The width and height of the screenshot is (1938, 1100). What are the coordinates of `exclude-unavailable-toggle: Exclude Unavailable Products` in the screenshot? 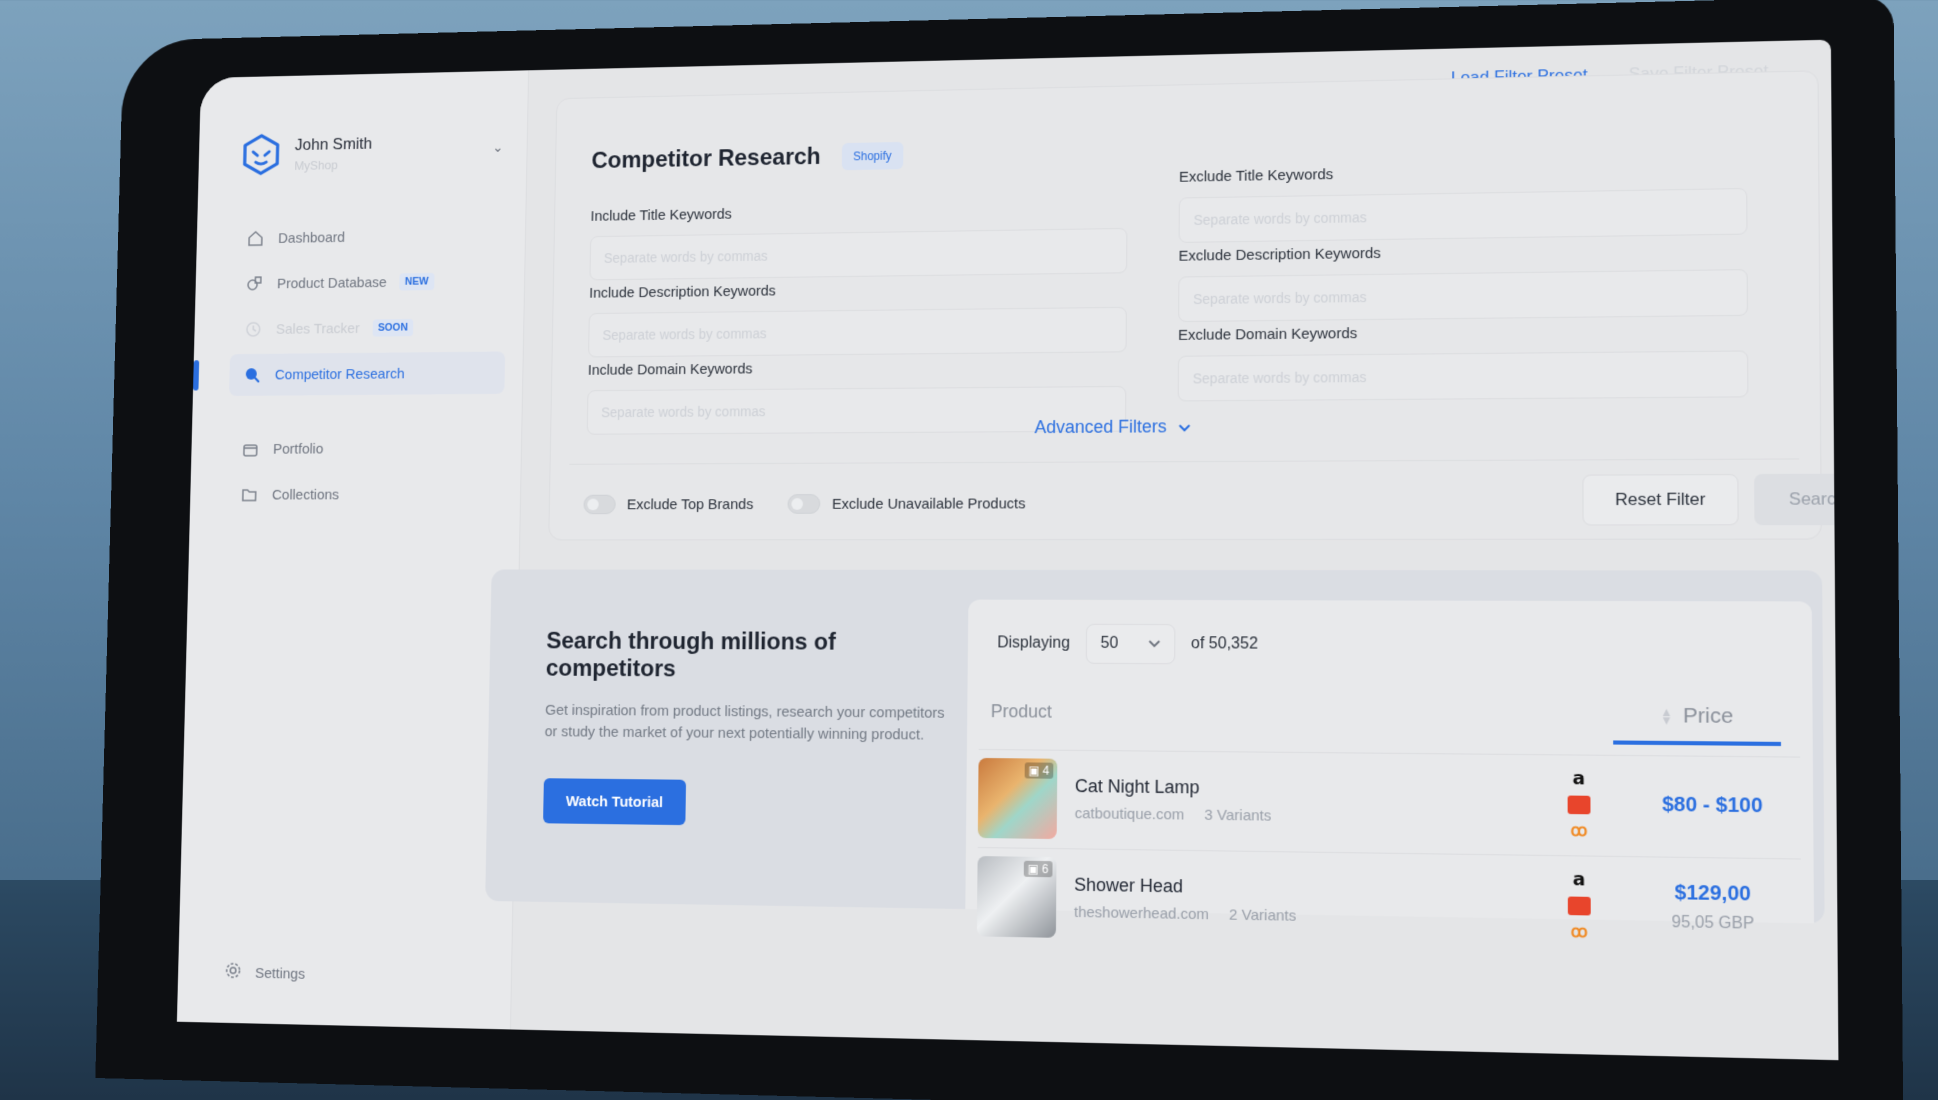 It's located at (906, 504).